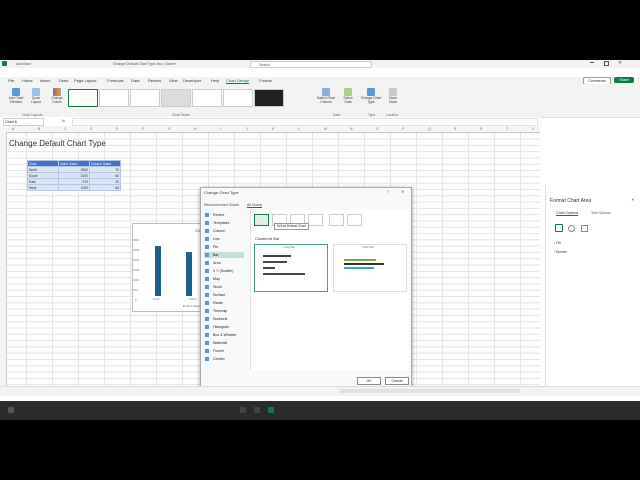 The width and height of the screenshot is (640, 480). Describe the element at coordinates (606, 63) in the screenshot. I see `maximize-icon` at that location.